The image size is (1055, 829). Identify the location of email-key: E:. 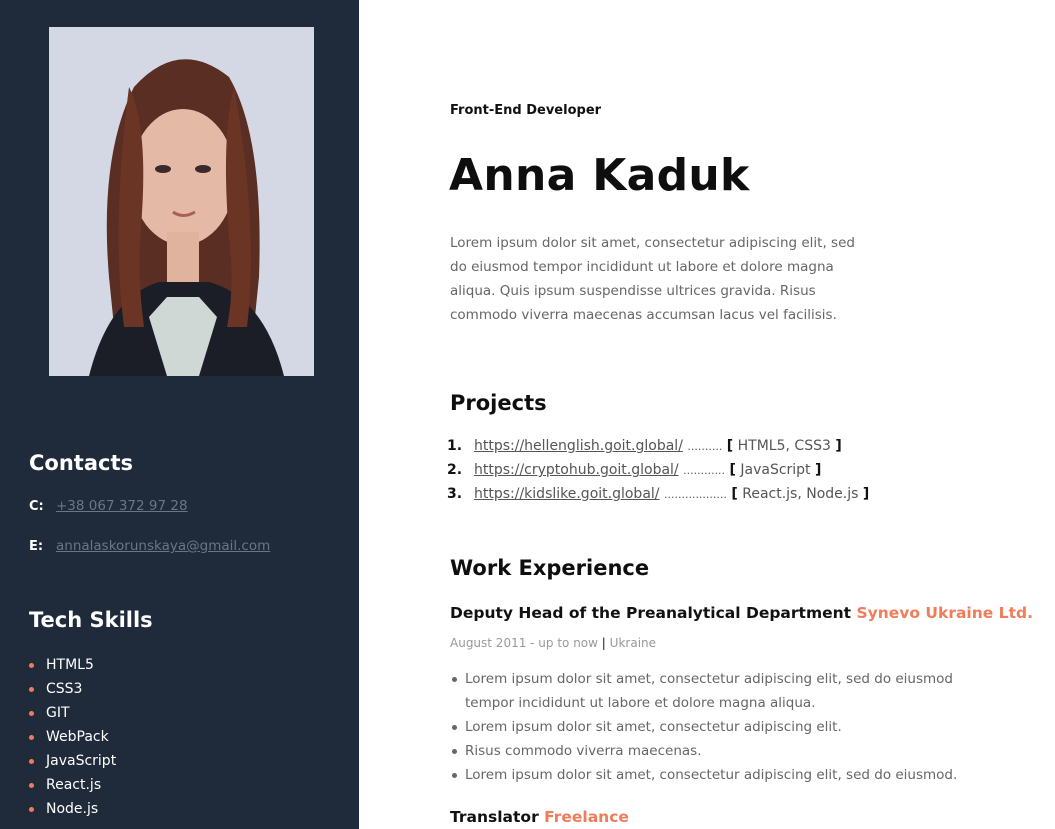
(36, 546).